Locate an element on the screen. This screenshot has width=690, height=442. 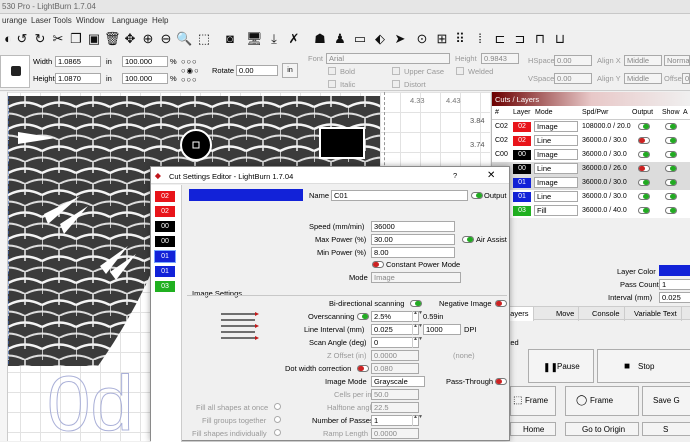
redo-icon: ↻ is located at coordinates (40, 39).